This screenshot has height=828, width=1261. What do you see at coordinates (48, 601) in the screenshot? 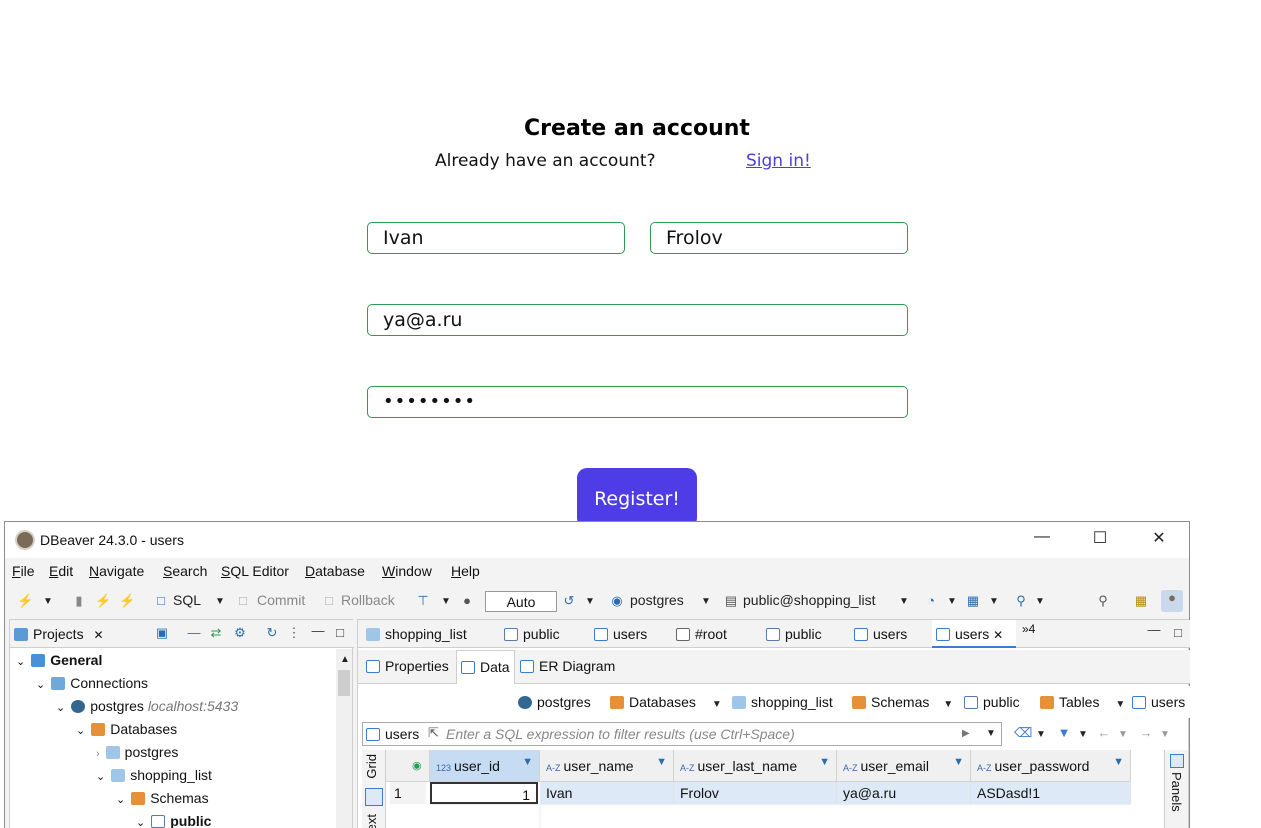
I see `new-connection-dropdown-icon: ▼` at bounding box center [48, 601].